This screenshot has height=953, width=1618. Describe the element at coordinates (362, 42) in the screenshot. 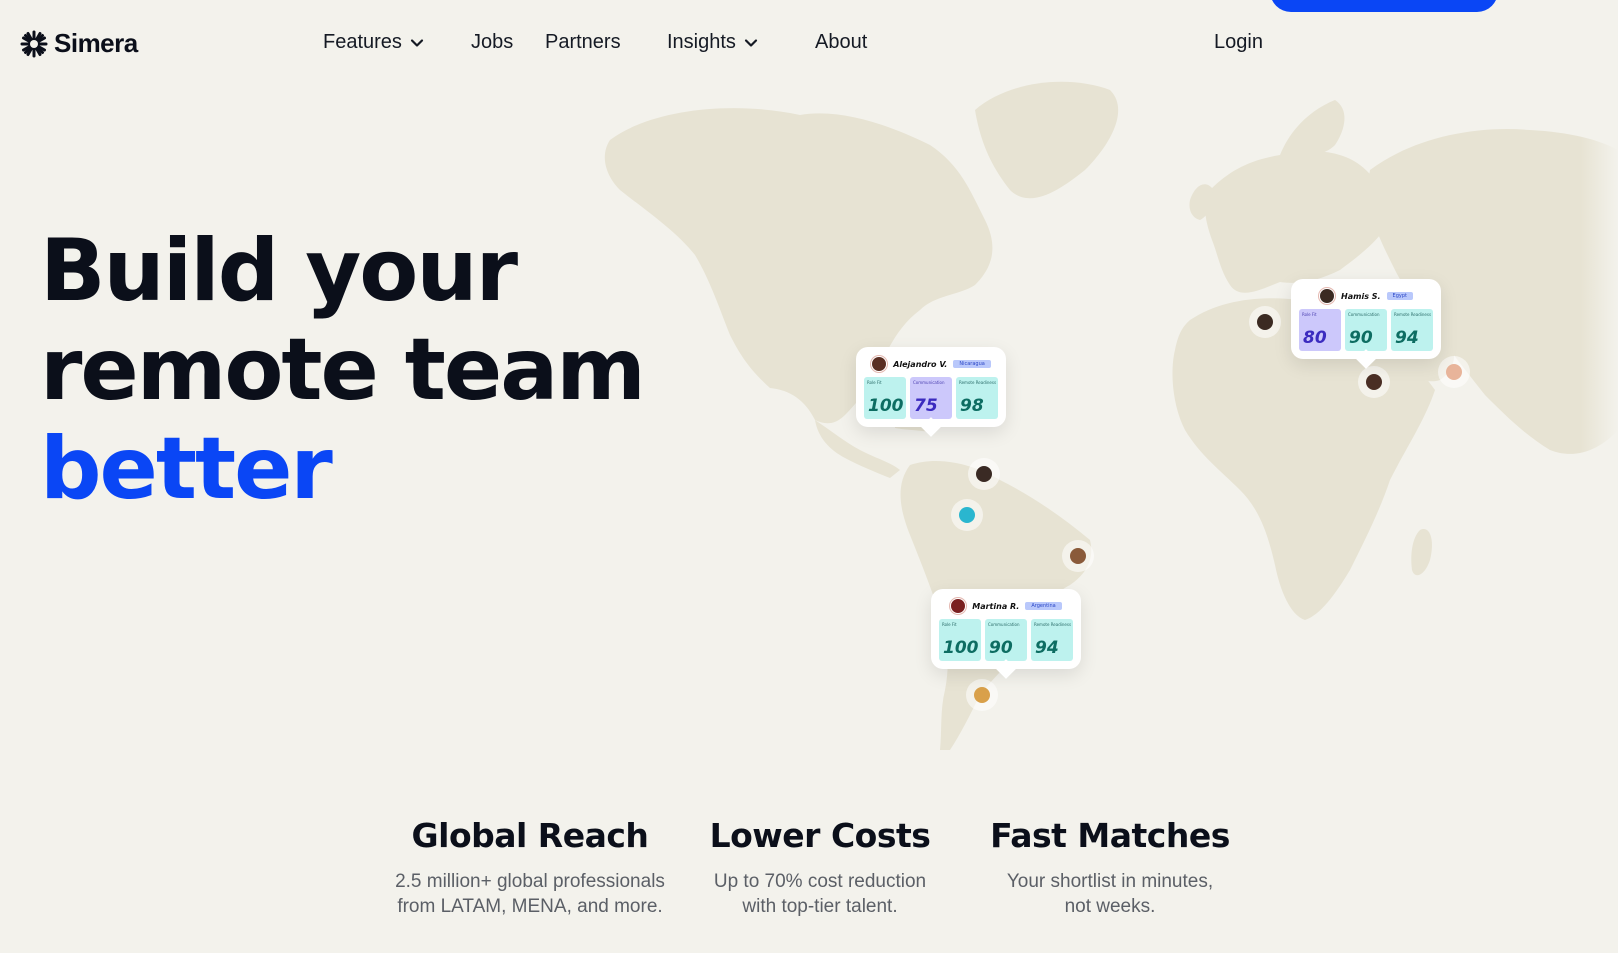

I see `nav-features-label: Features` at that location.